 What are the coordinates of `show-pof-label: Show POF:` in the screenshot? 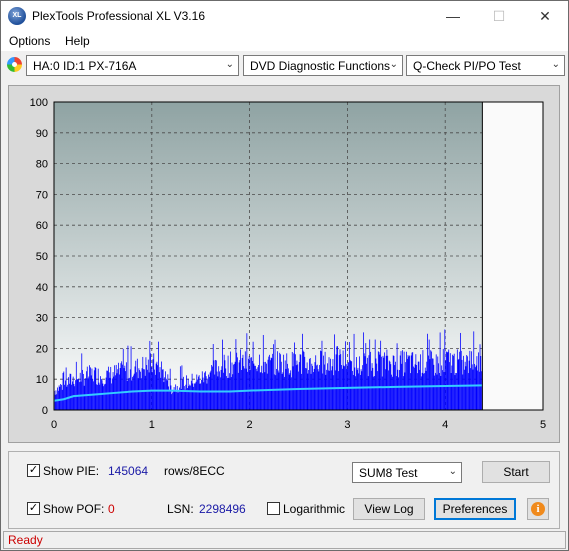 It's located at (74, 509).